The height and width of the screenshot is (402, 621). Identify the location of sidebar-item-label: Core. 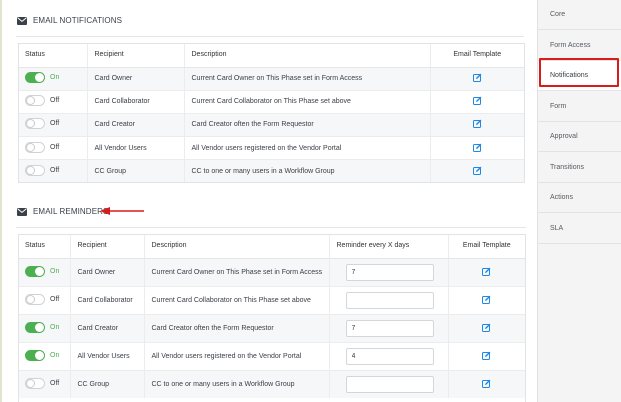
(558, 14).